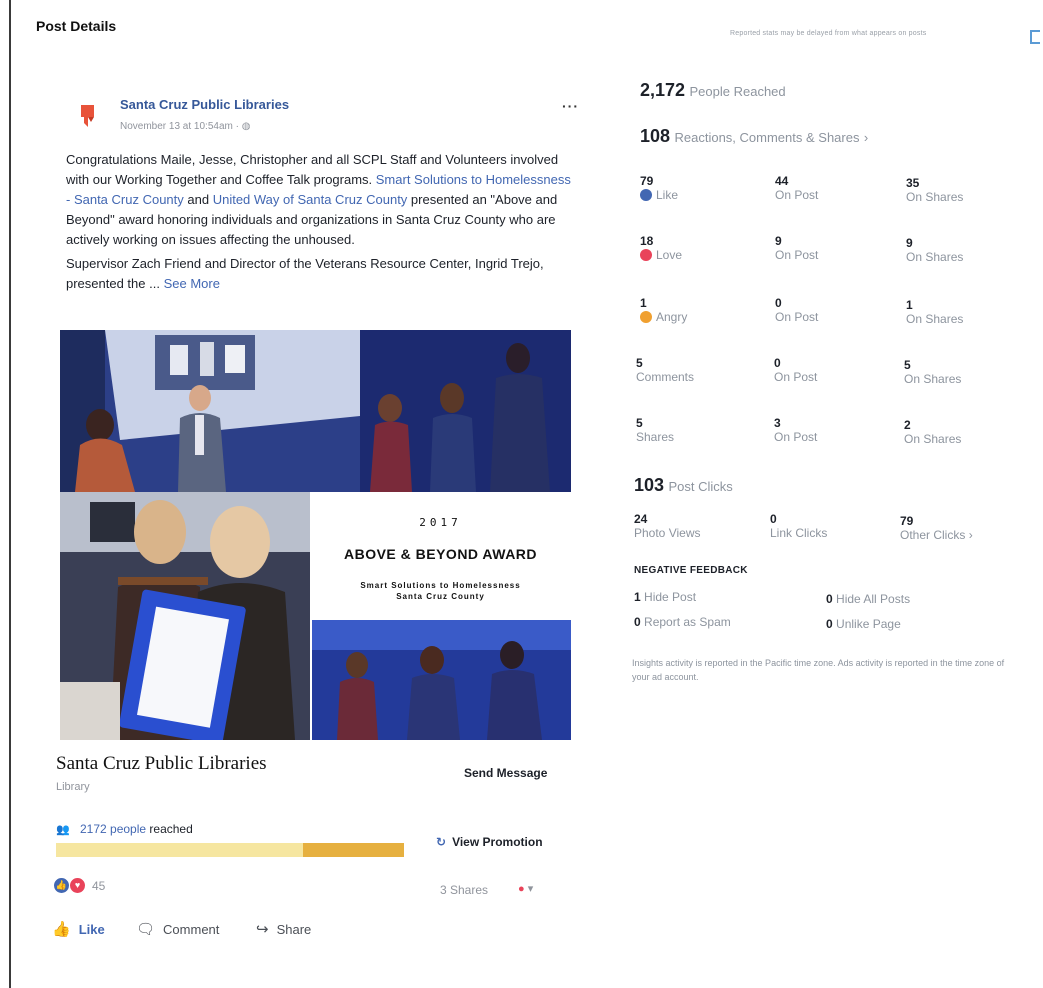  What do you see at coordinates (935, 312) in the screenshot?
I see `row-angry-on-shares: 1 On Shares` at bounding box center [935, 312].